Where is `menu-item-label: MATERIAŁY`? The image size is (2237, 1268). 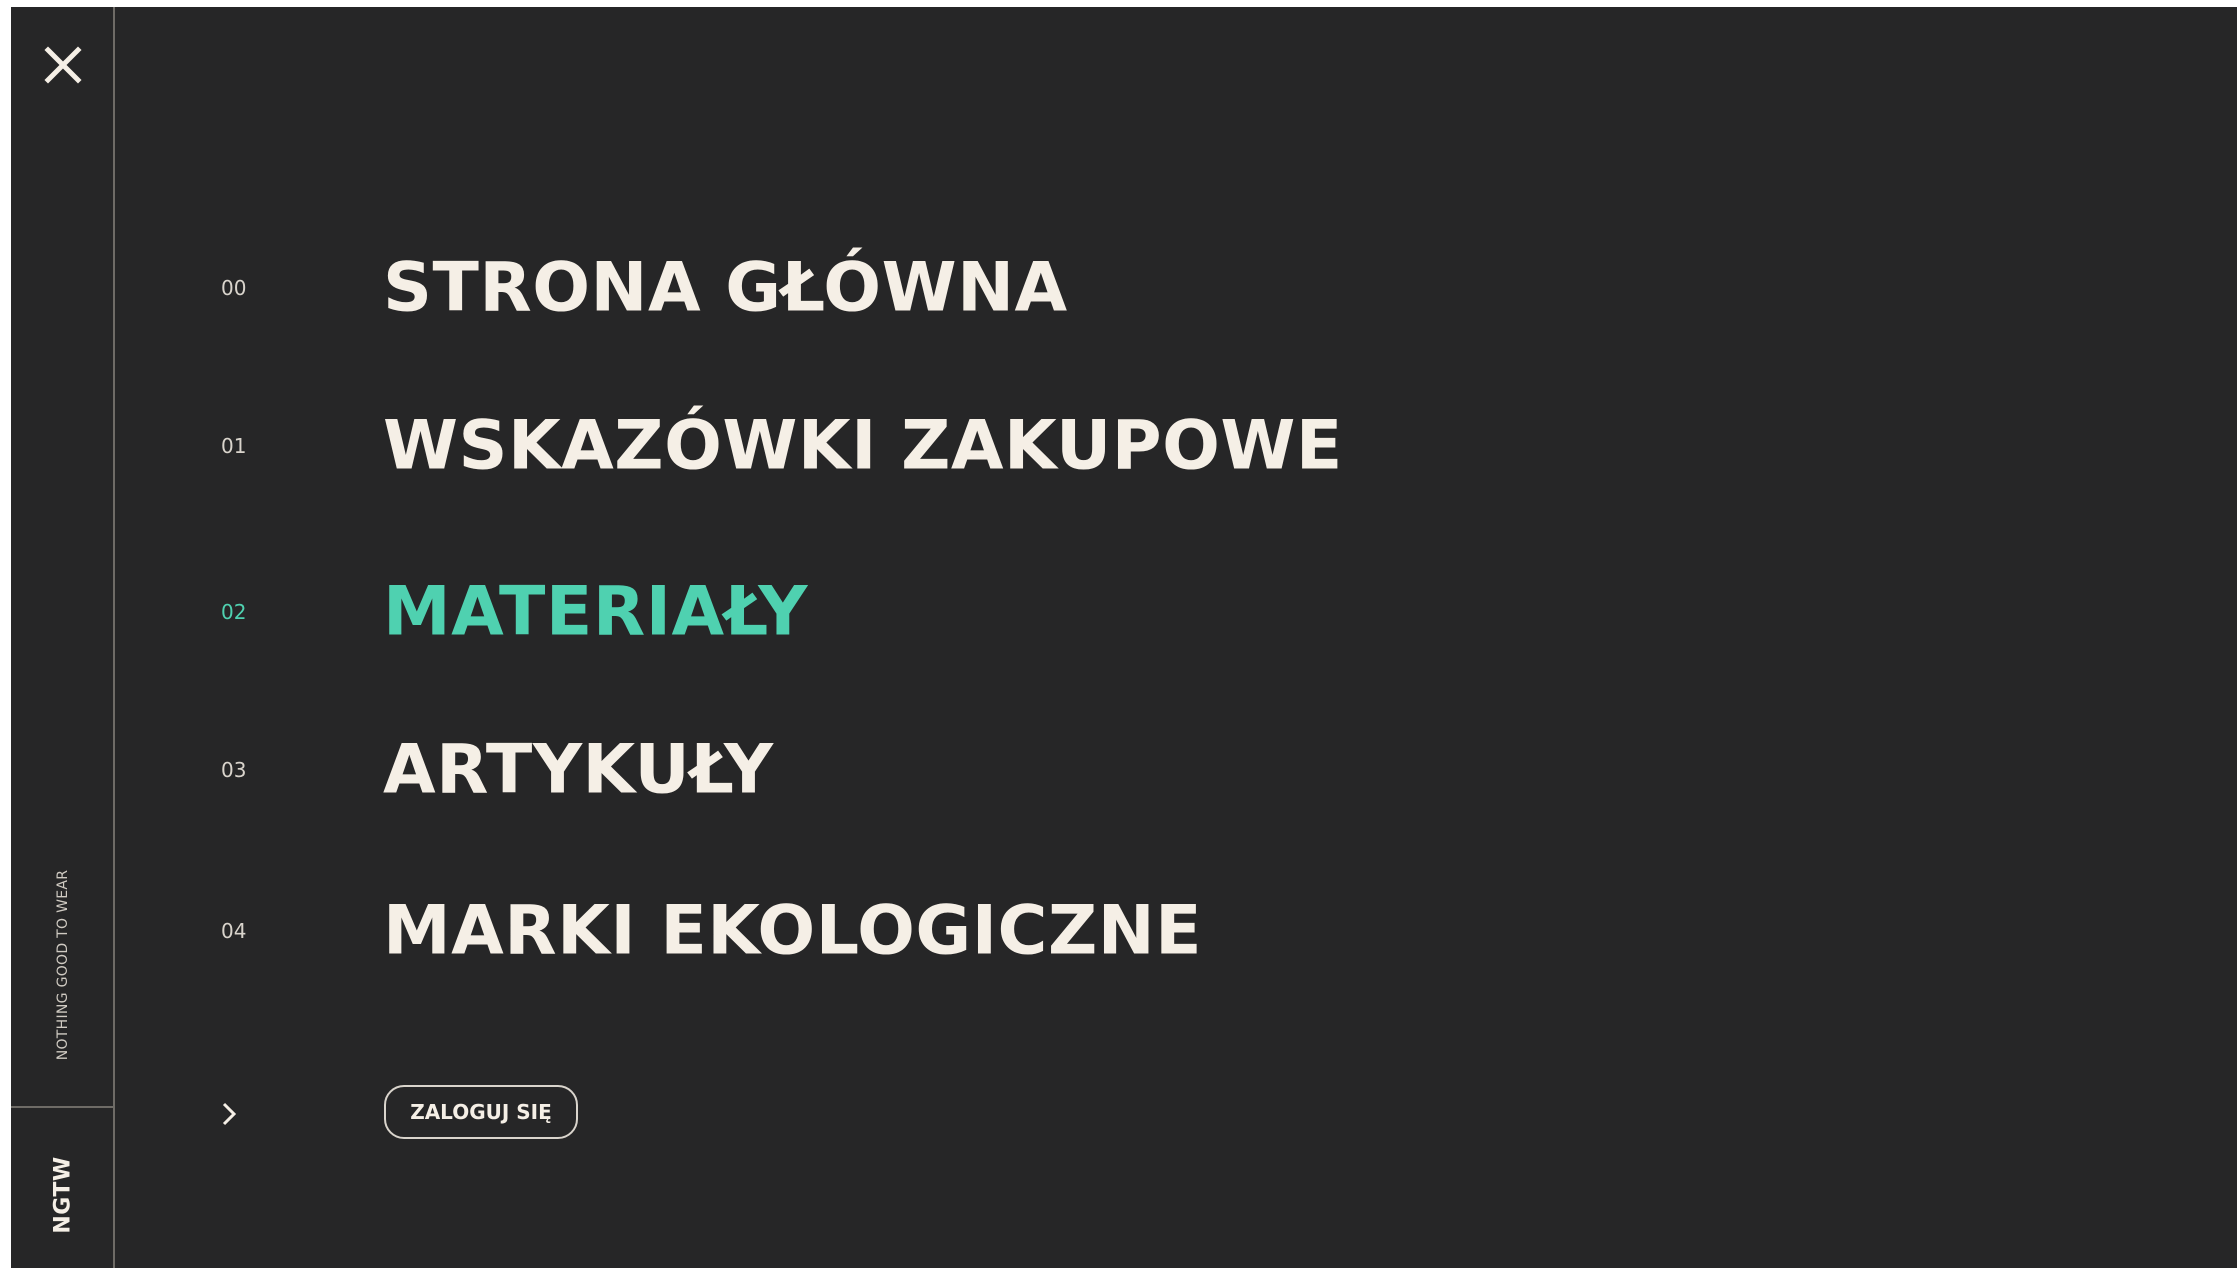
menu-item-label: MATERIAŁY is located at coordinates (595, 612).